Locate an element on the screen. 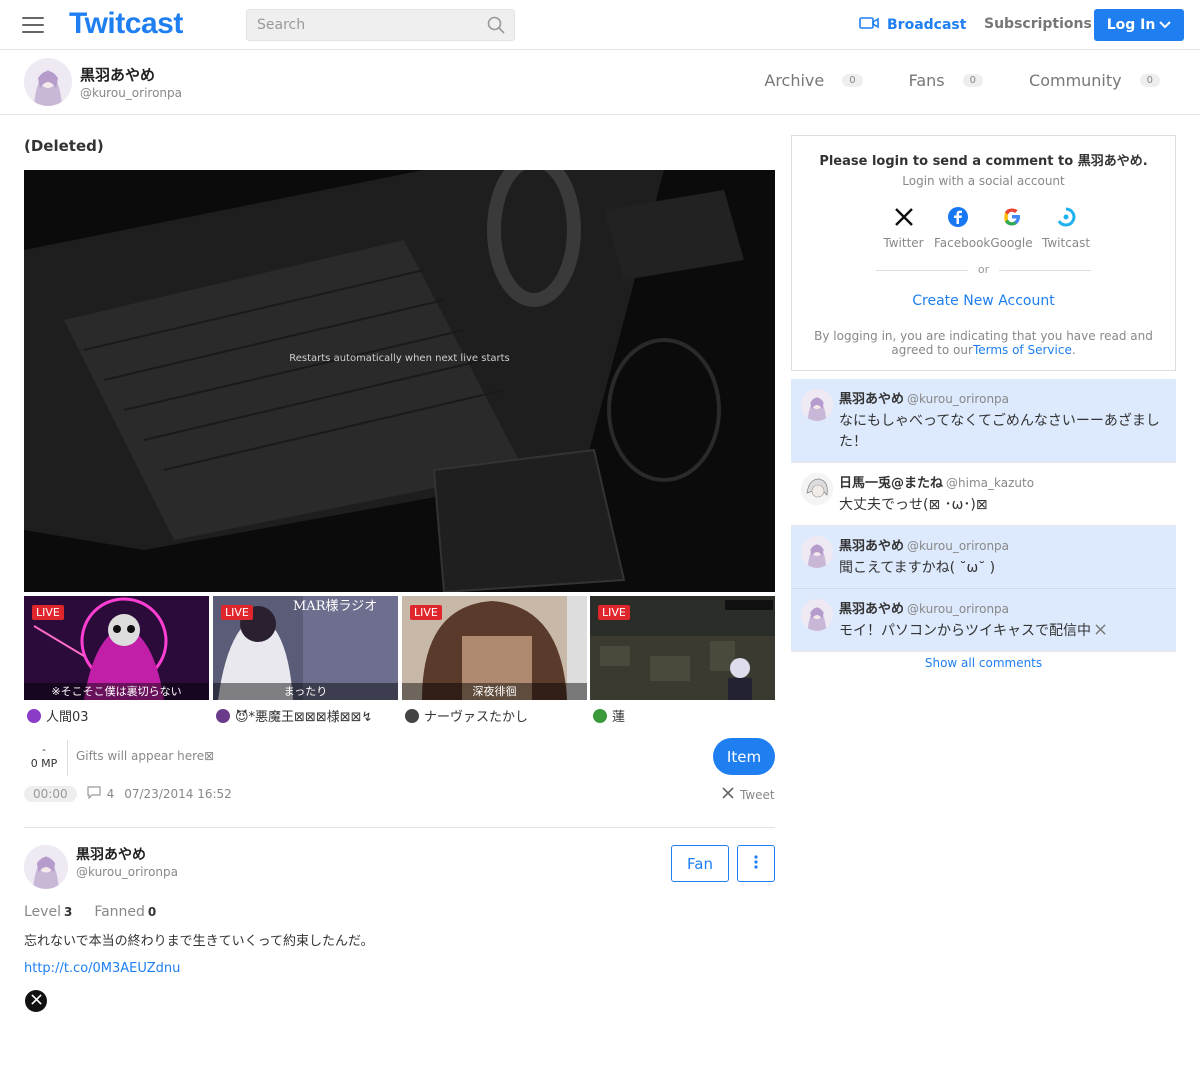  live-user-name: 😈*悪魔王⊠⊠⊠様⊠⊠↯ is located at coordinates (304, 717).